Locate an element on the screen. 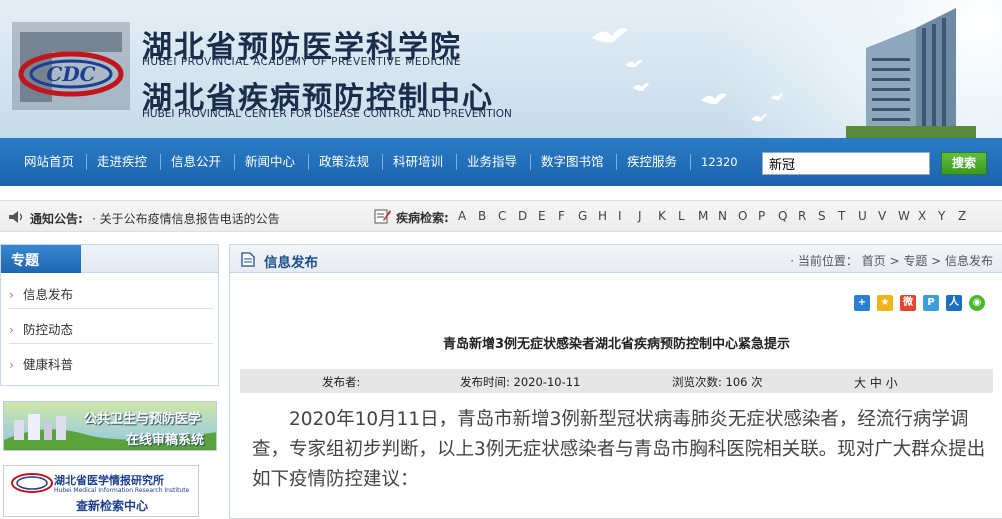 Image resolution: width=1002 pixels, height=519 pixels. disease-search-label: 疾病检索: is located at coordinates (422, 218).